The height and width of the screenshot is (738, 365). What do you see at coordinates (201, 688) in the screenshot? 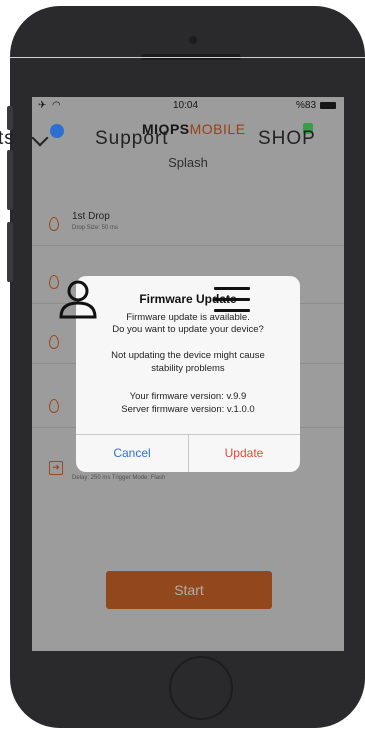
I see `home-button` at bounding box center [201, 688].